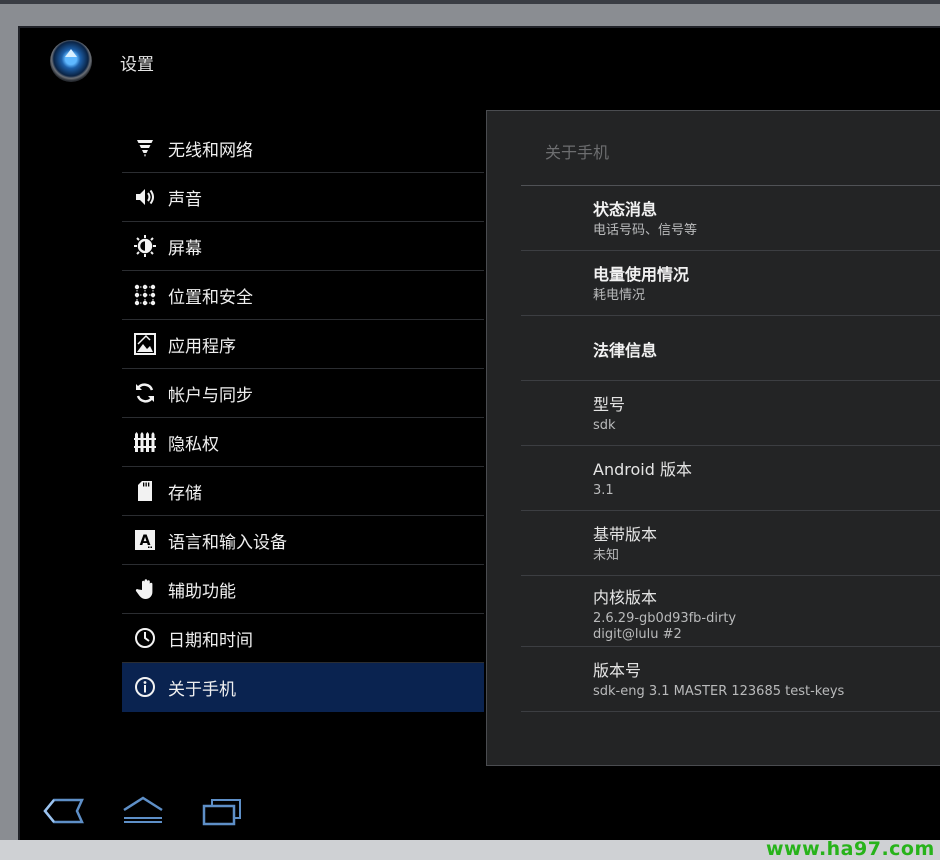  Describe the element at coordinates (64, 811) in the screenshot. I see `back-icon` at that location.